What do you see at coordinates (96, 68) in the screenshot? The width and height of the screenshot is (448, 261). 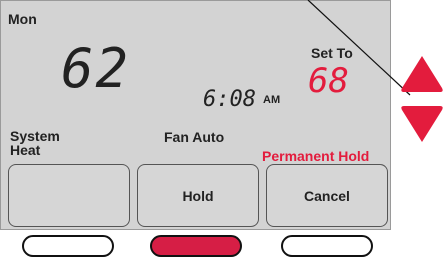 I see `indoor-temperature: 62` at bounding box center [96, 68].